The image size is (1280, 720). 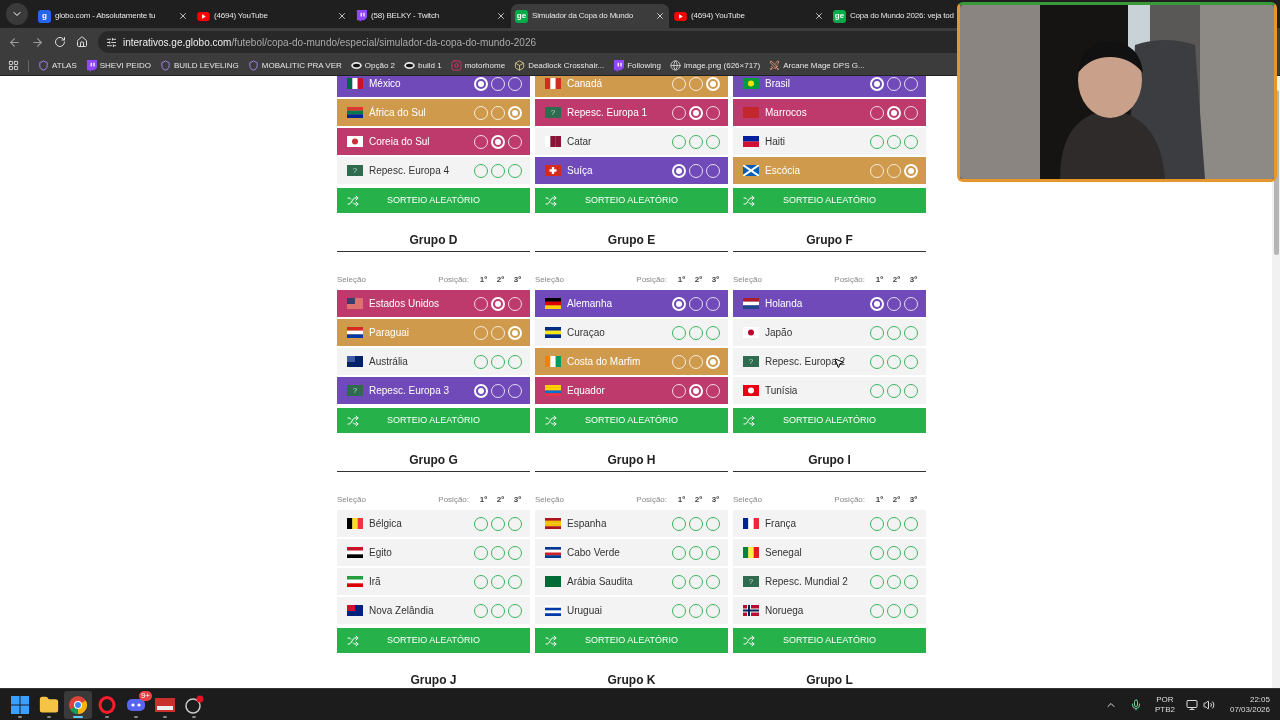 I want to click on team-name: Marrocos, so click(x=786, y=113).